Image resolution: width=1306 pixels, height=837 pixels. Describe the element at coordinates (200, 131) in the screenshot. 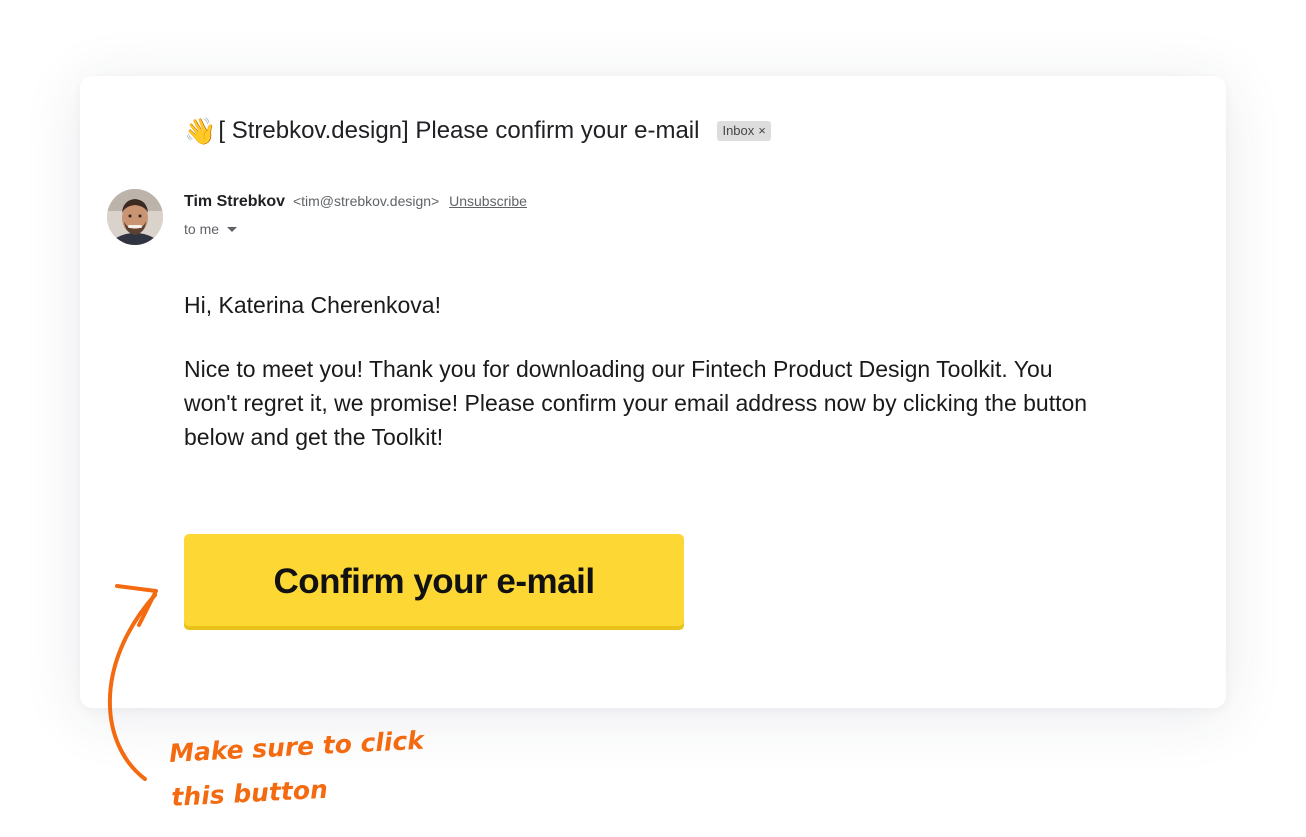

I see `waving-hand-emoji: 👋` at that location.